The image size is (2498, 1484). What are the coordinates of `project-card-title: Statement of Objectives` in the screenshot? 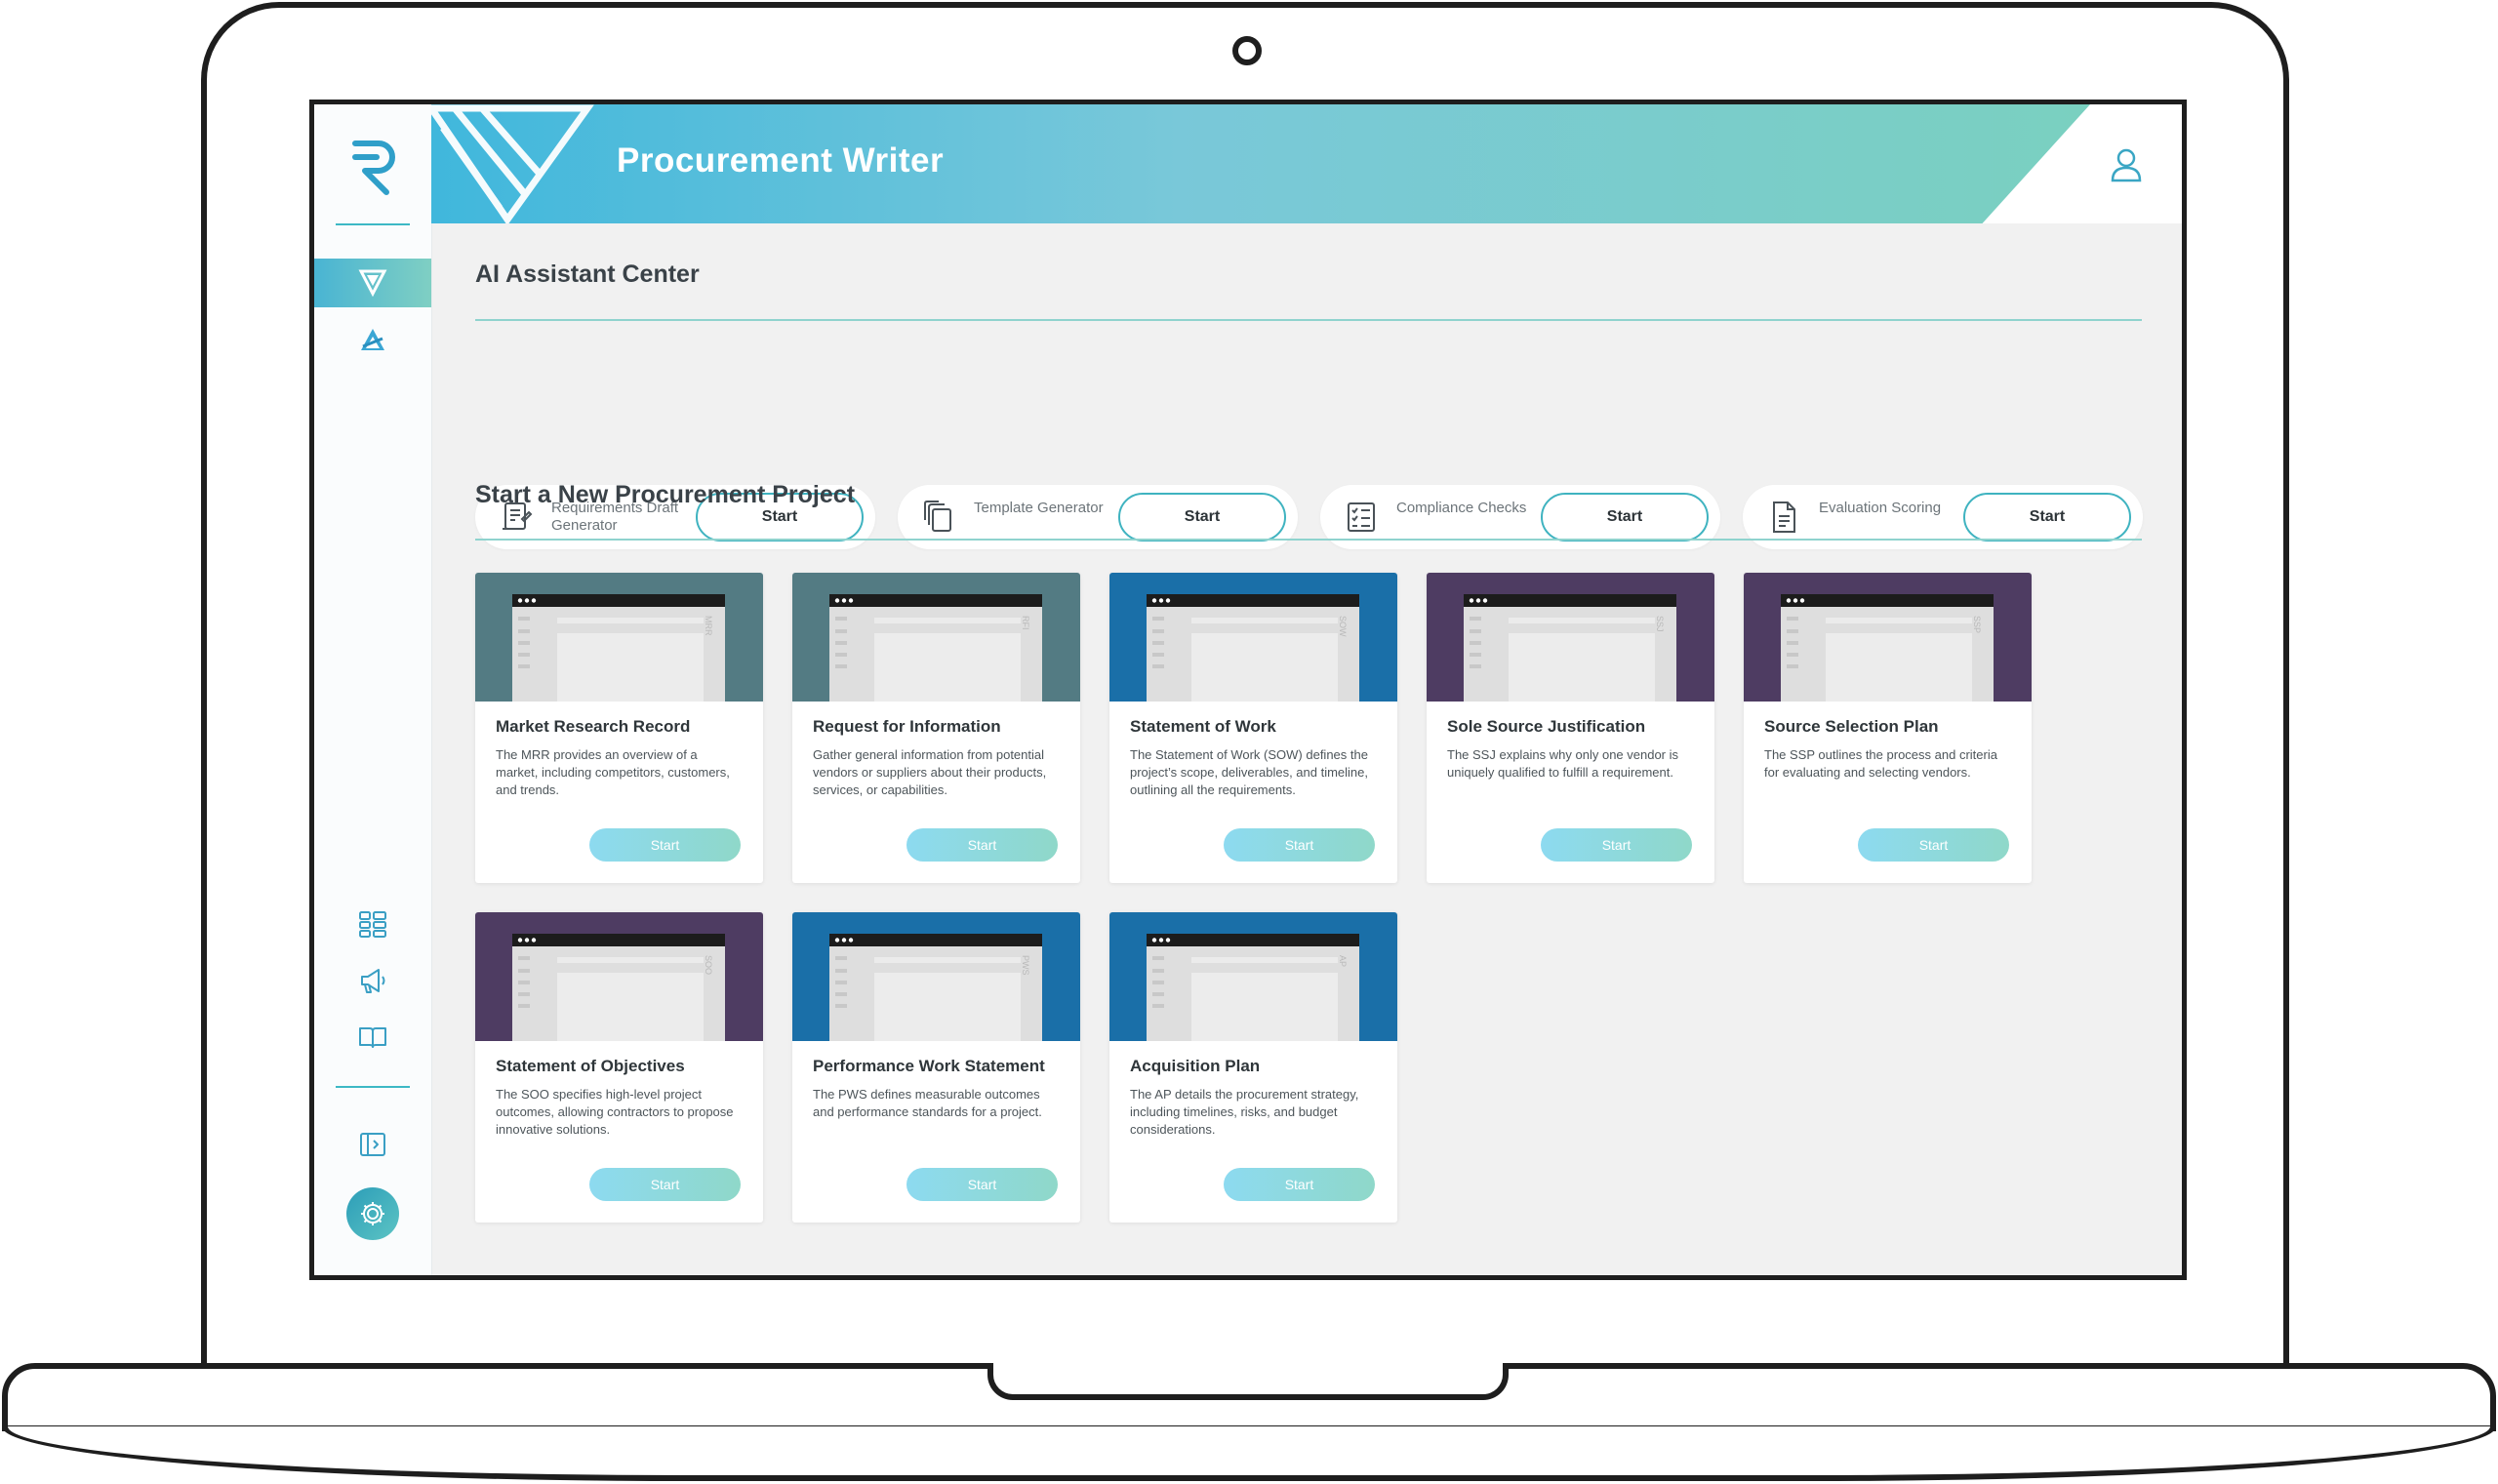 It's located at (590, 1066).